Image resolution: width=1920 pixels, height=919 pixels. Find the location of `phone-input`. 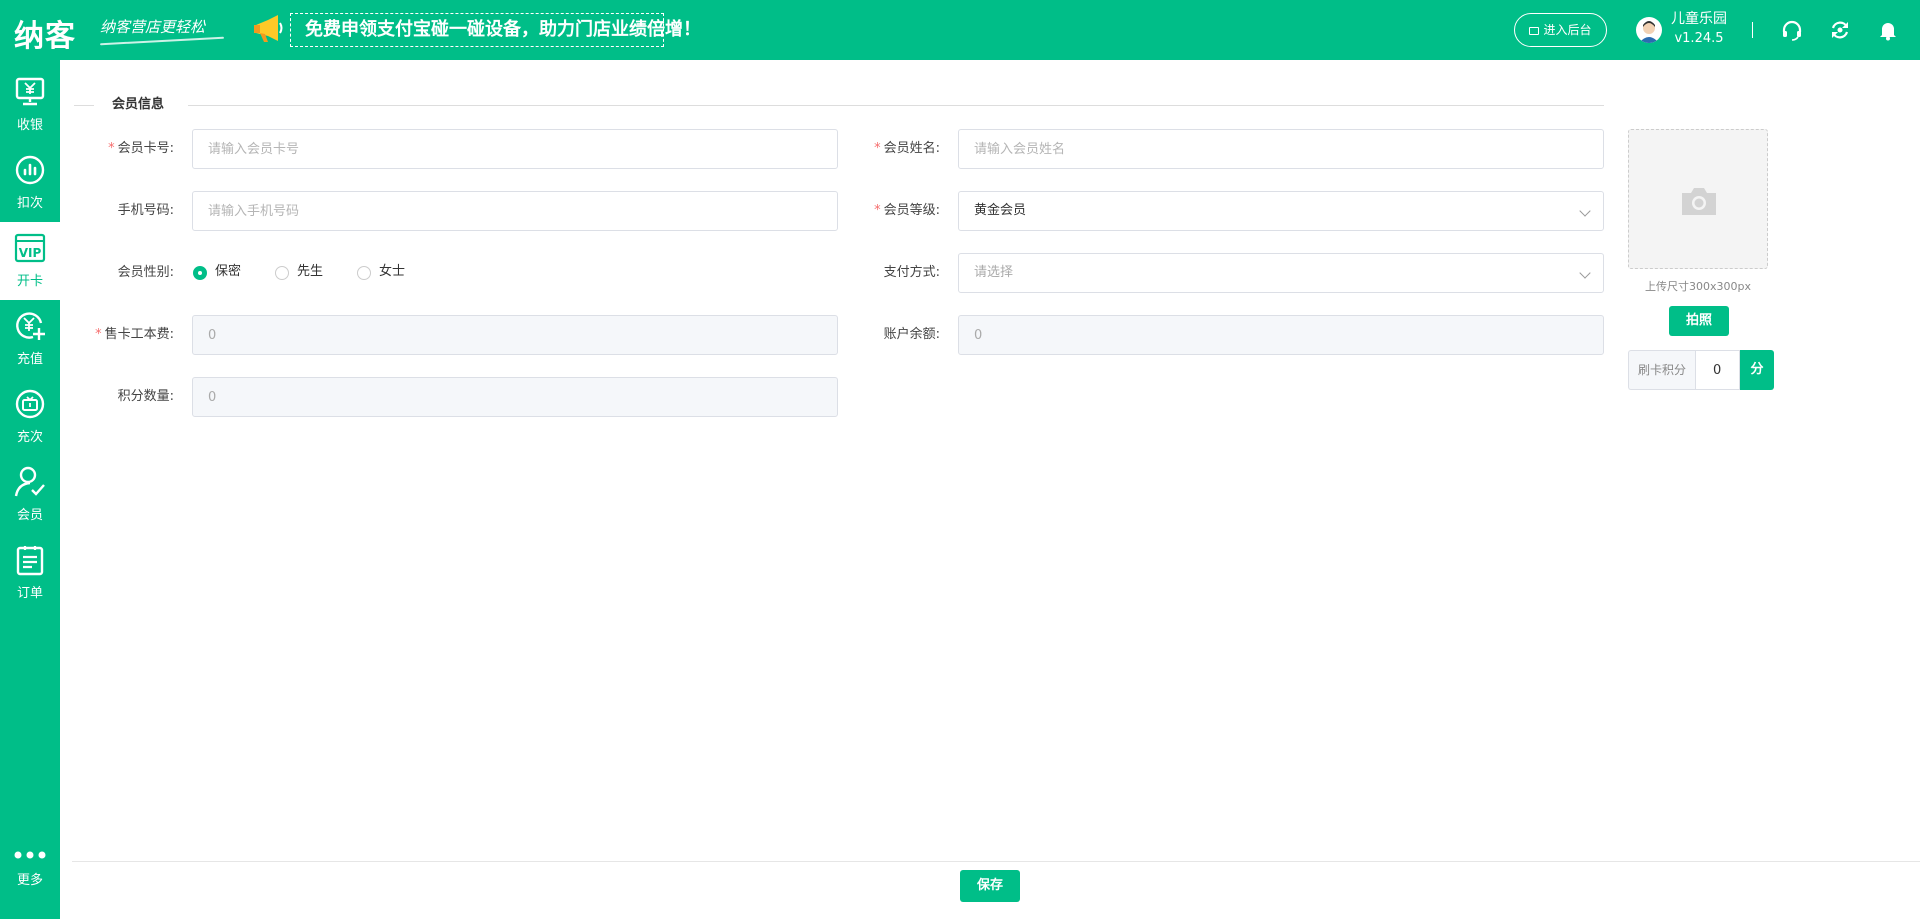

phone-input is located at coordinates (515, 211).